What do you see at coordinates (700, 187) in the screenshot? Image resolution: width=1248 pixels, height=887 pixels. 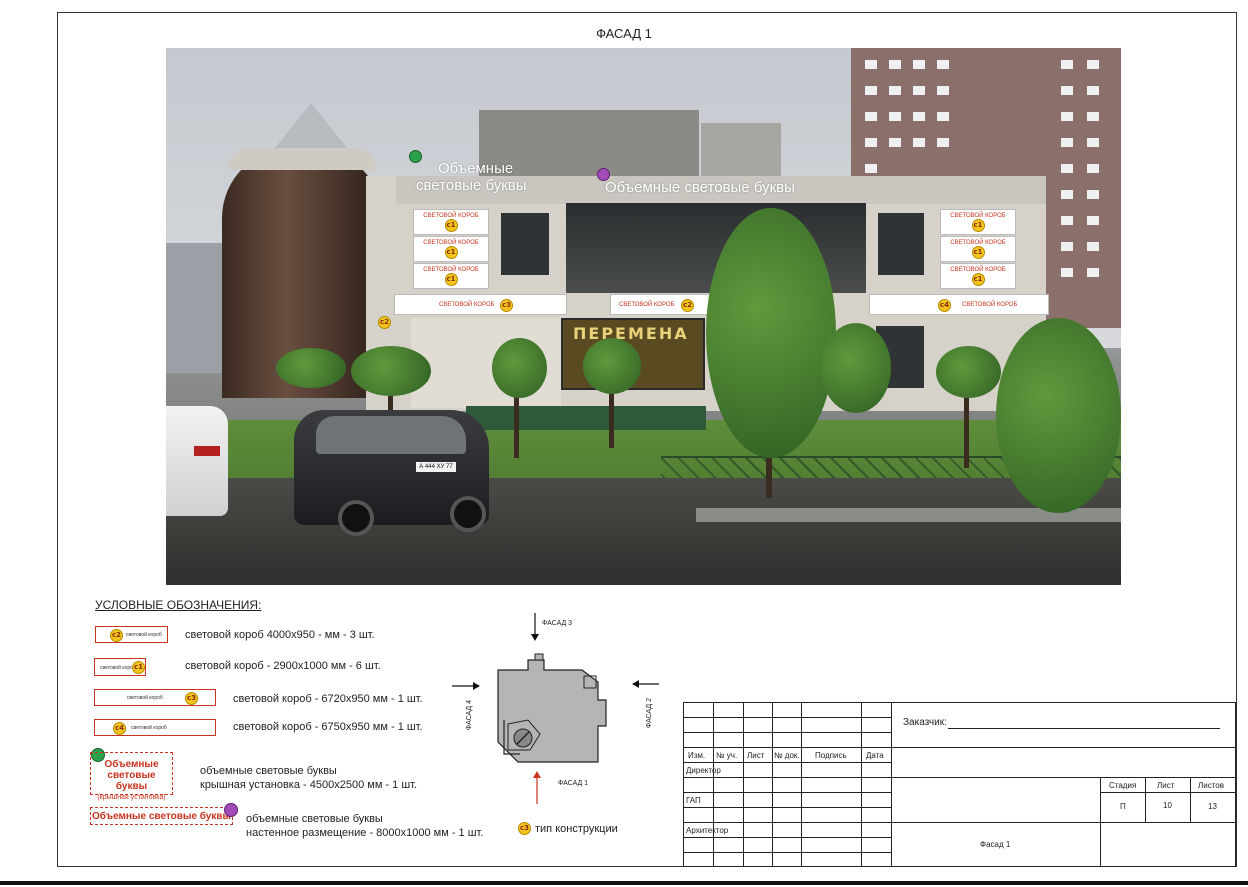 I see `wall-letters-text: Объемные световые буквы` at bounding box center [700, 187].